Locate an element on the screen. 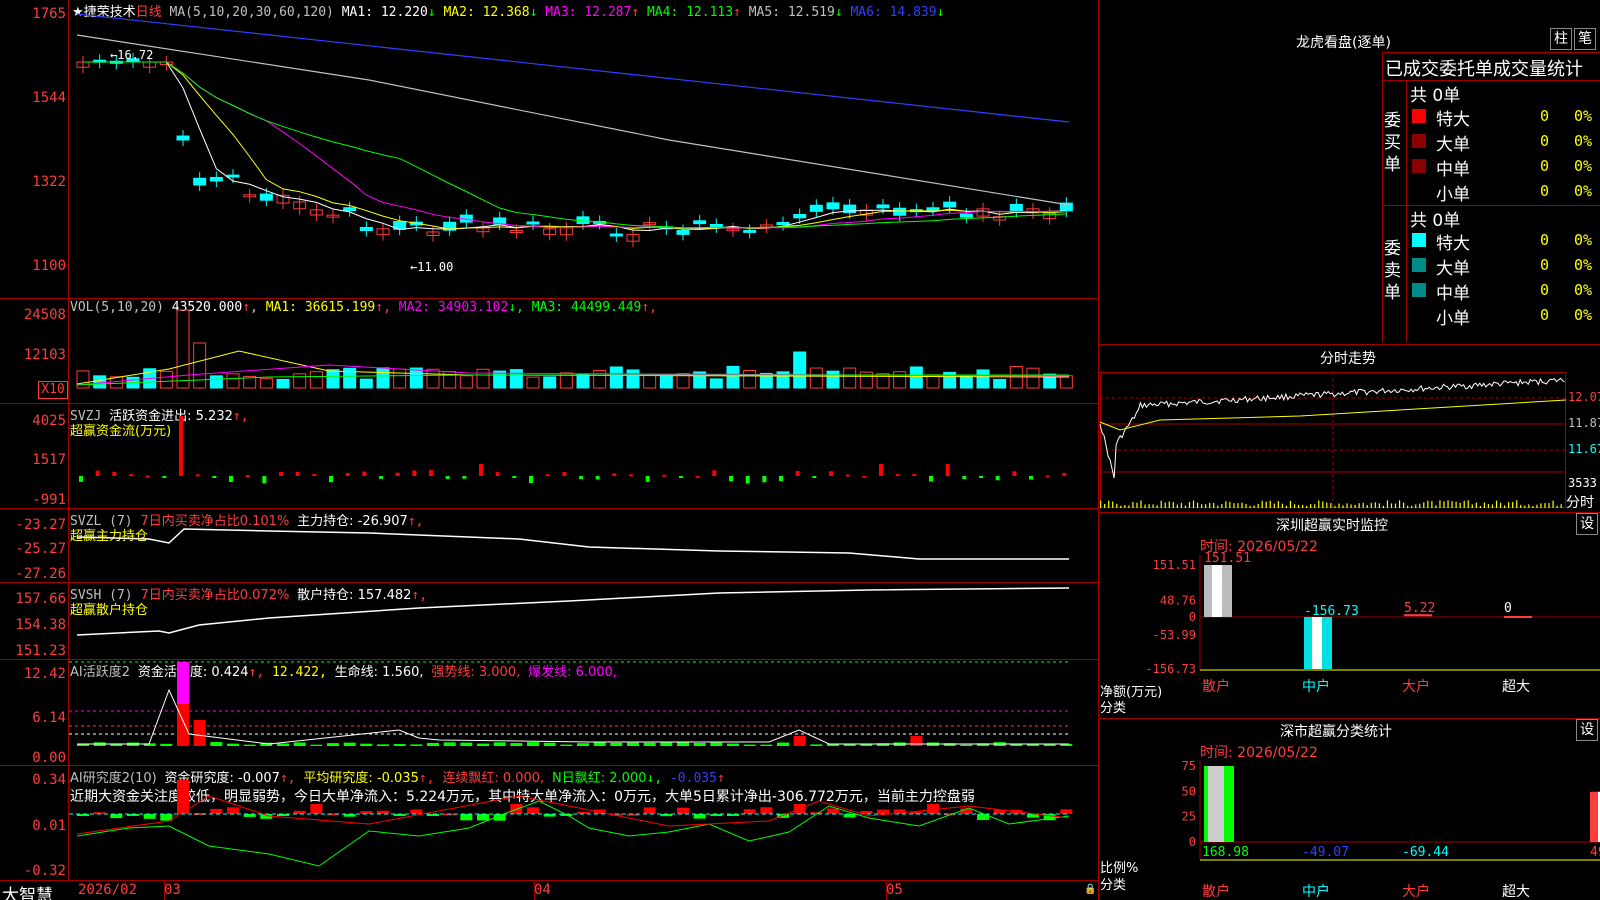 Image resolution: width=1600 pixels, height=900 pixels. svsh-ytick-3: 151.23 is located at coordinates (40, 651).